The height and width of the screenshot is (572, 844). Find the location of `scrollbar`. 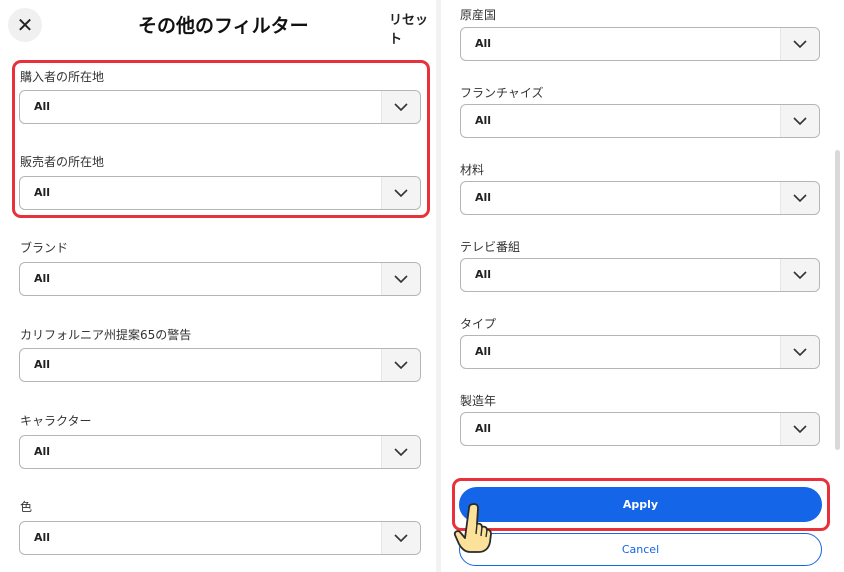

scrollbar is located at coordinates (837, 300).